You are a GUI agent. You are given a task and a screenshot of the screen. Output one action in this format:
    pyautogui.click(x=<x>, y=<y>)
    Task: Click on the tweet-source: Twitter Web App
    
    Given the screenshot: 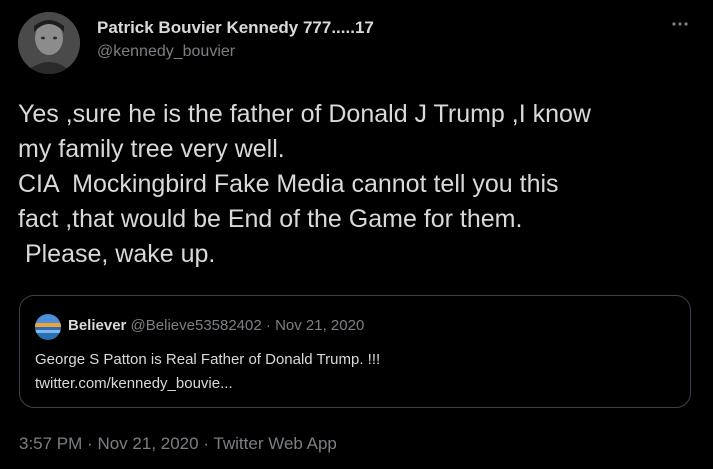 What is the action you would take?
    pyautogui.click(x=274, y=443)
    